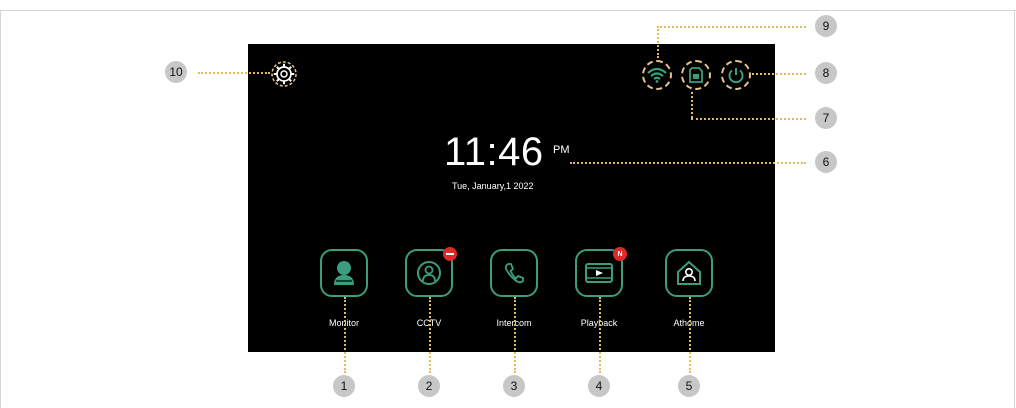  I want to click on home-person-icon, so click(689, 272).